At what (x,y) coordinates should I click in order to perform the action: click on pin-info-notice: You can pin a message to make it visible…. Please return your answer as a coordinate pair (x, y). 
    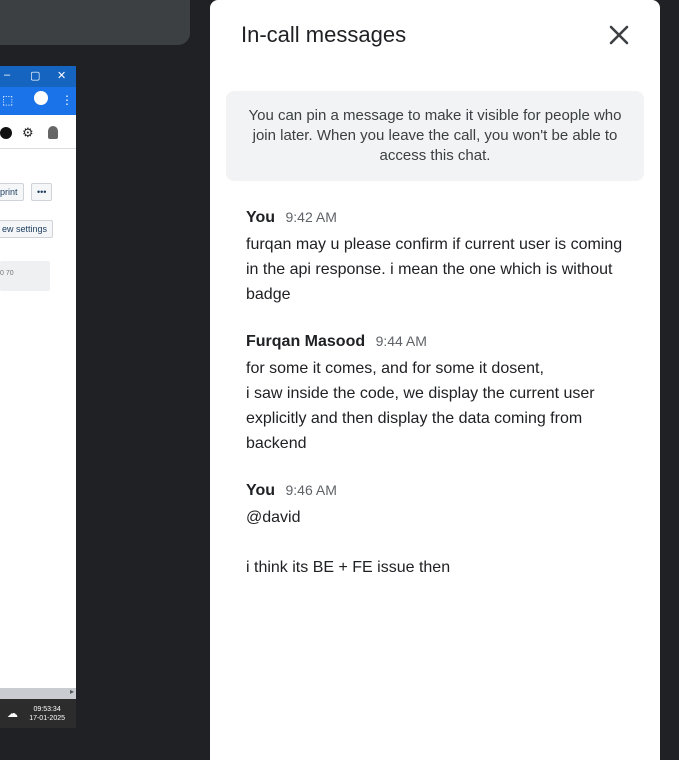
    Looking at the image, I should click on (435, 136).